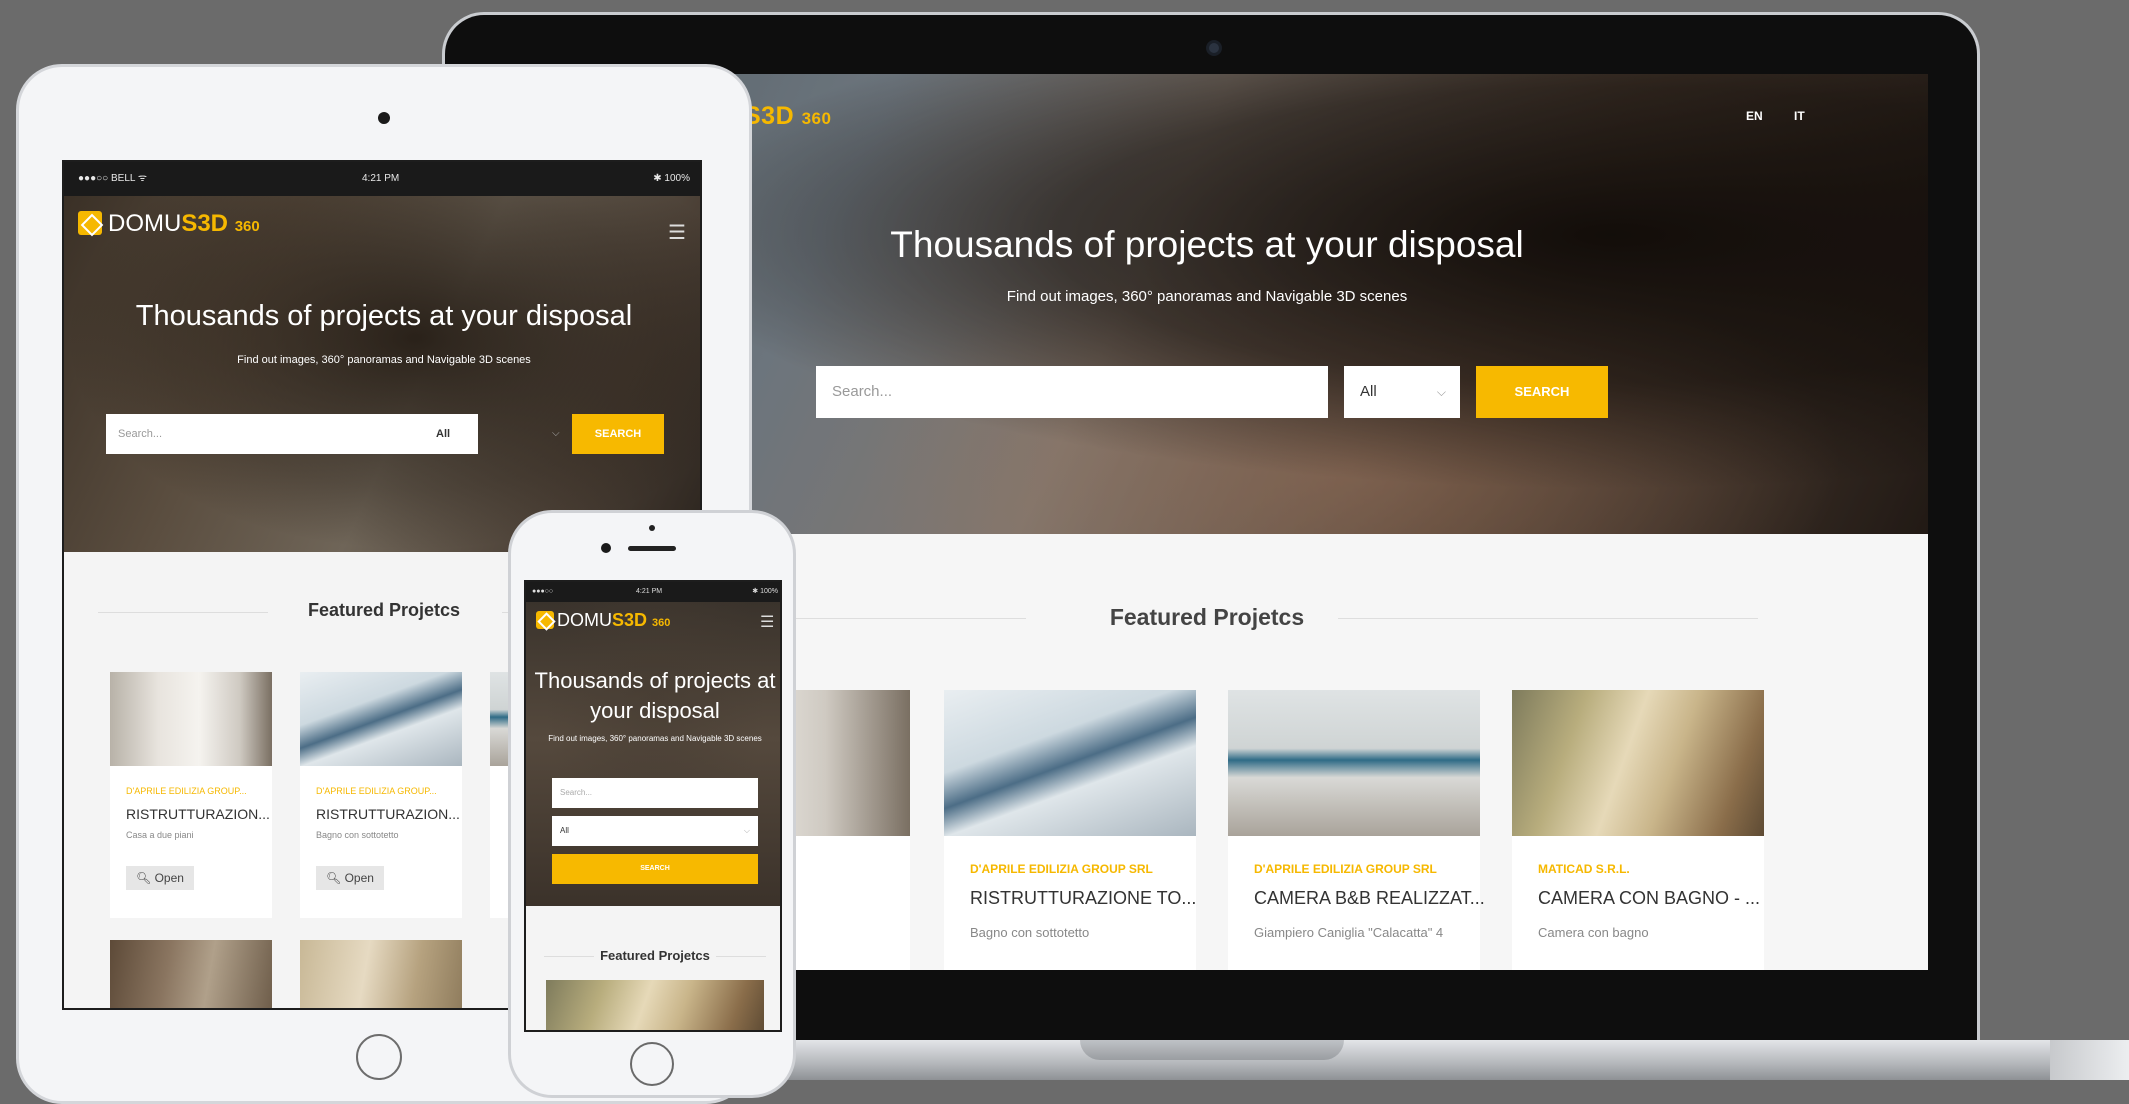 This screenshot has width=2129, height=1104. Describe the element at coordinates (652, 1064) in the screenshot. I see `phone-home-button` at that location.